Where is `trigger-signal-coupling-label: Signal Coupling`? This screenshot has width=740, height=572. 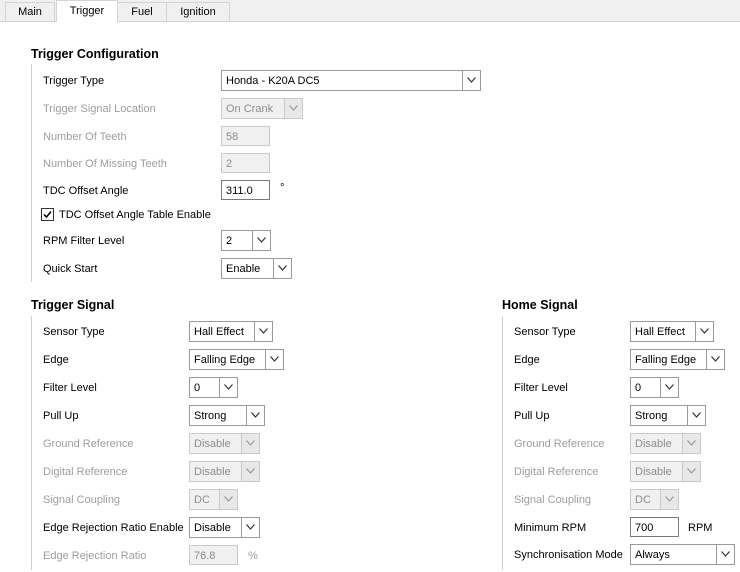
trigger-signal-coupling-label: Signal Coupling is located at coordinates (82, 500).